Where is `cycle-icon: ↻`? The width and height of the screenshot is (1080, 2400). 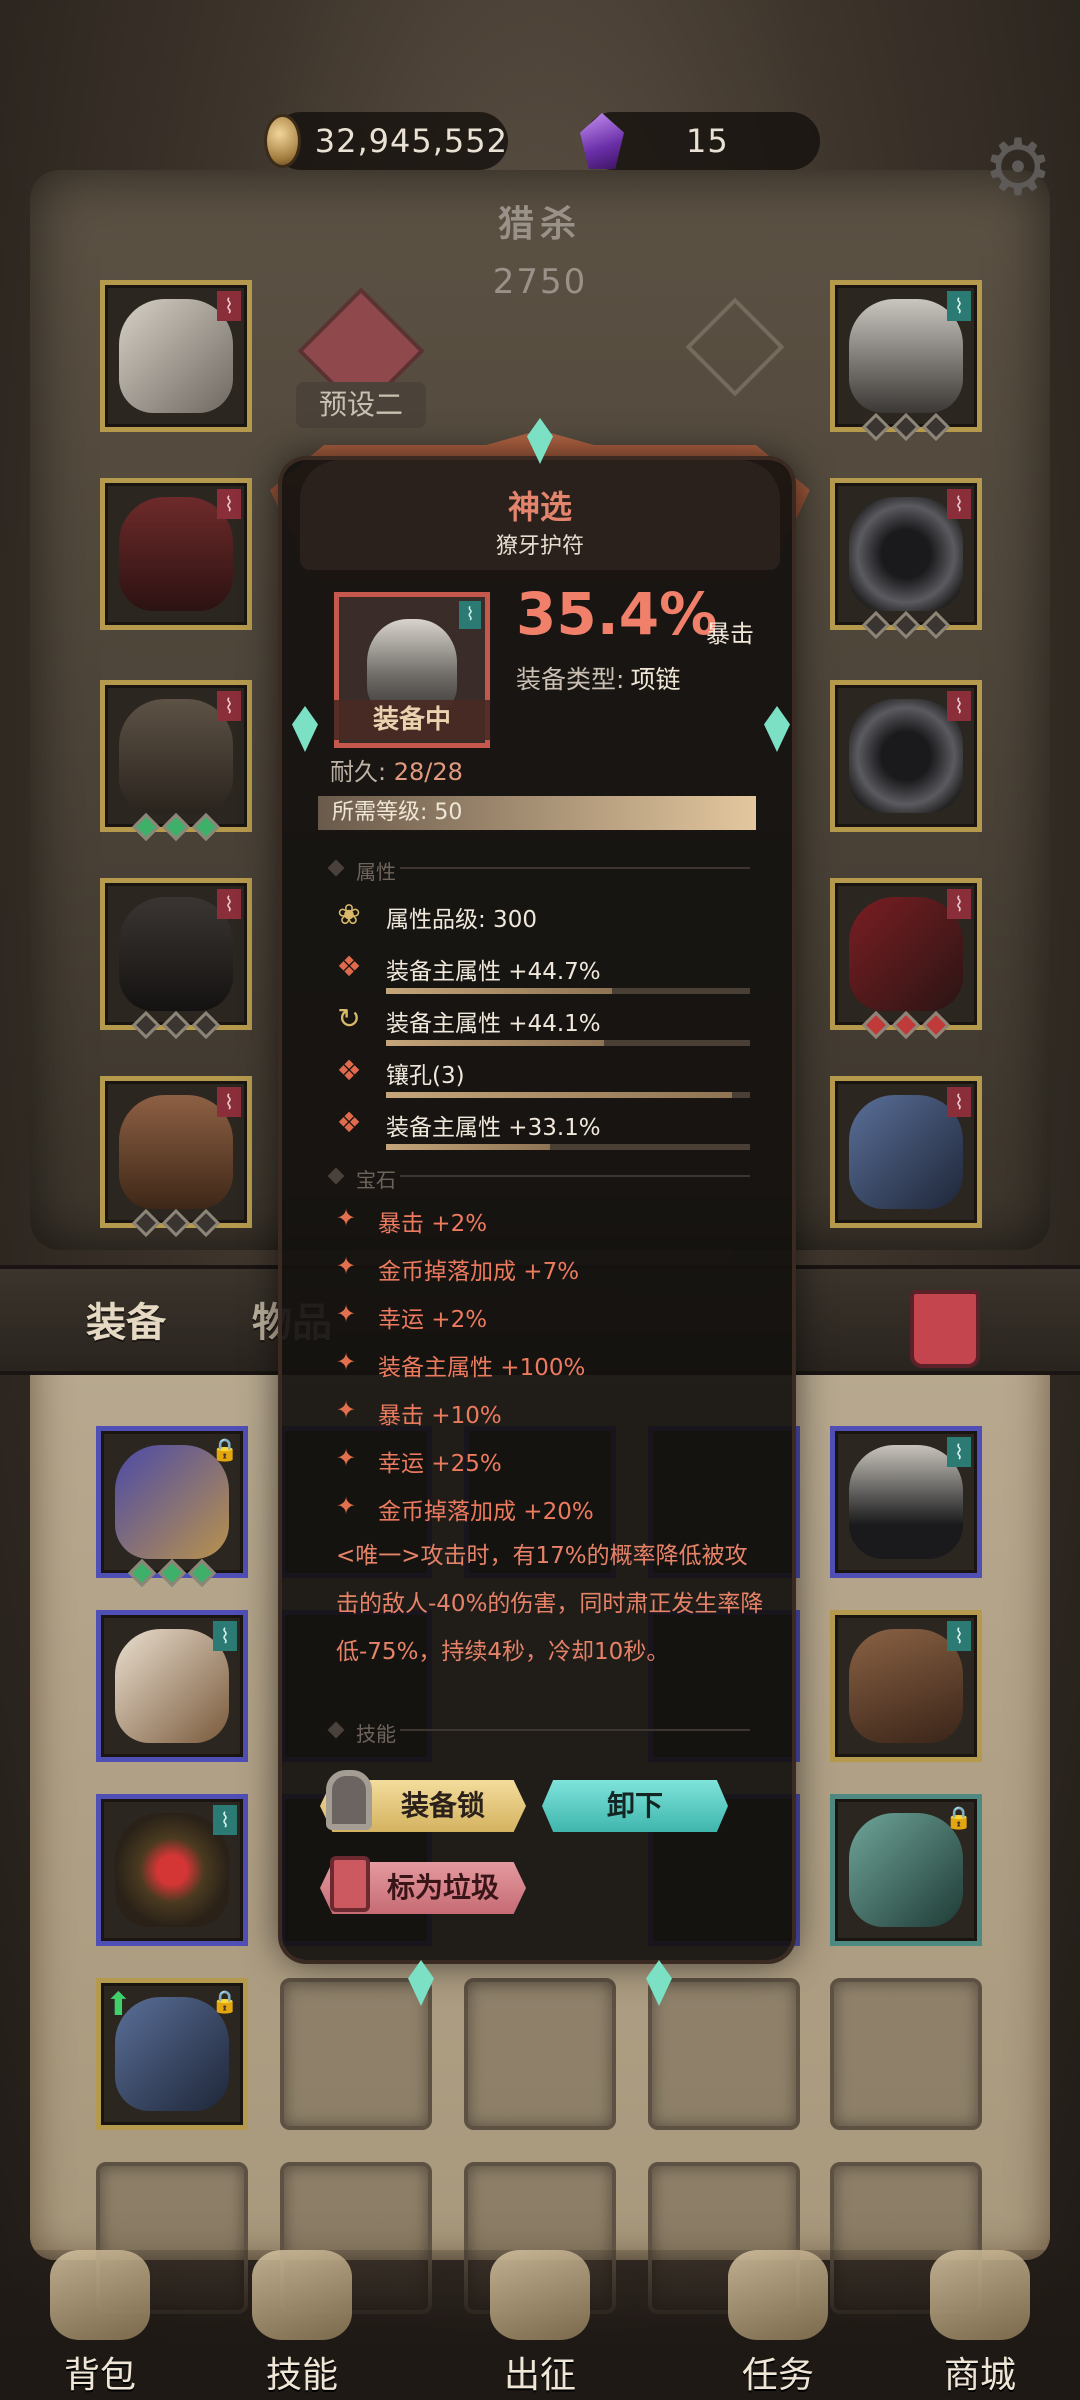
cycle-icon: ↻ is located at coordinates (349, 1018).